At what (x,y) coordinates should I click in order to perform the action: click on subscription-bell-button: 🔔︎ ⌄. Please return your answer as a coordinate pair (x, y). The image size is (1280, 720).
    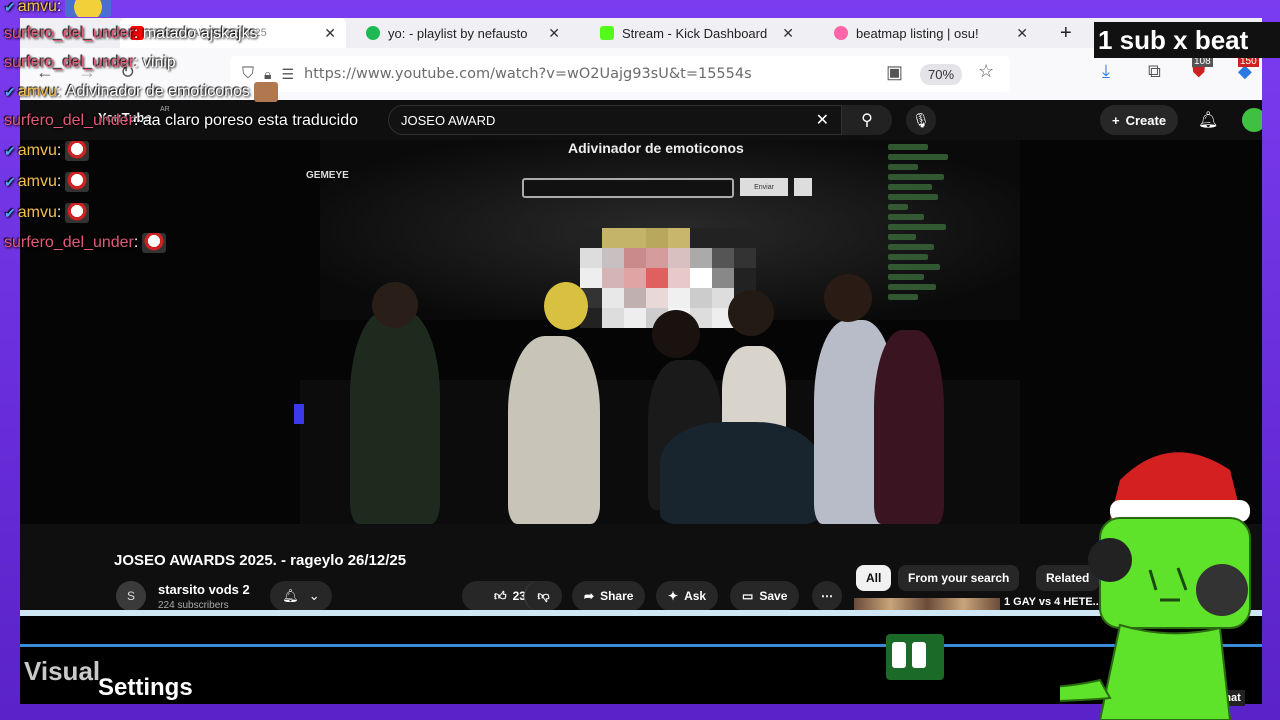
    Looking at the image, I should click on (301, 595).